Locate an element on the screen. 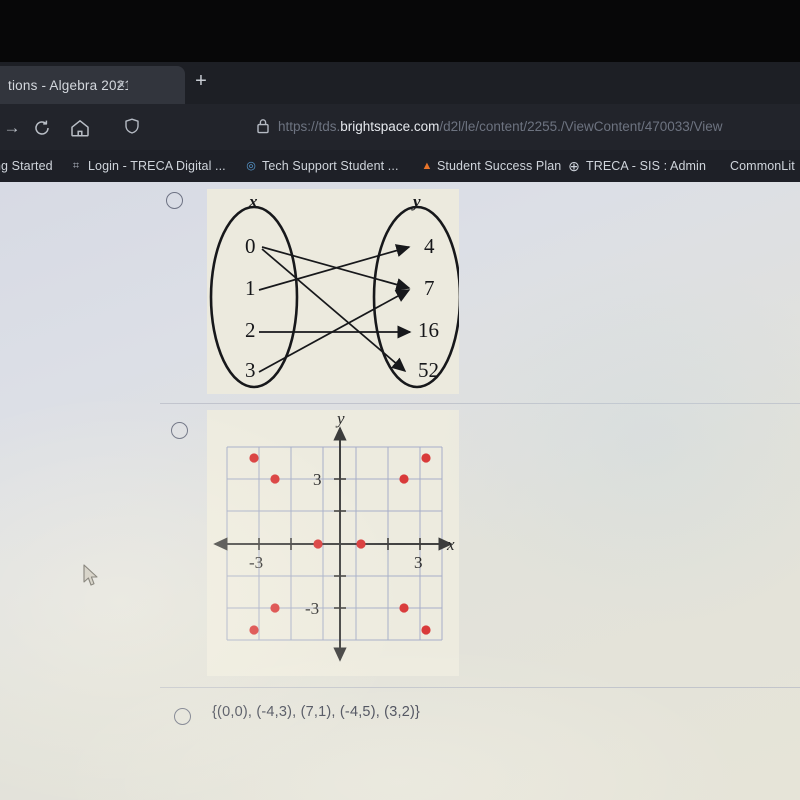  option-3-label: {(0,0), (-4,3), (7,1), (-4,5), (3,2)} is located at coordinates (412, 712).